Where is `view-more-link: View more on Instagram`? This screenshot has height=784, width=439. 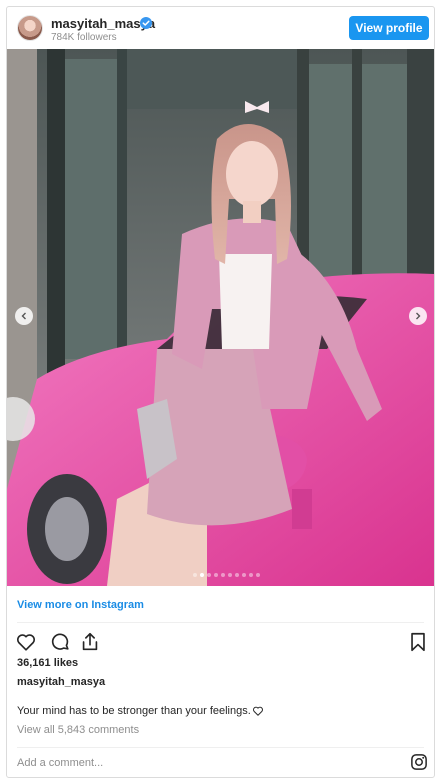
view-more-link: View more on Instagram is located at coordinates (80, 605).